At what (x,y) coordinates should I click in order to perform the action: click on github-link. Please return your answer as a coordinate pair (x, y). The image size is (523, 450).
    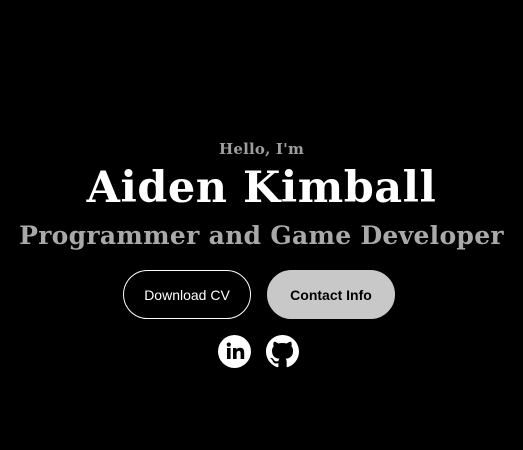
    Looking at the image, I should click on (282, 351).